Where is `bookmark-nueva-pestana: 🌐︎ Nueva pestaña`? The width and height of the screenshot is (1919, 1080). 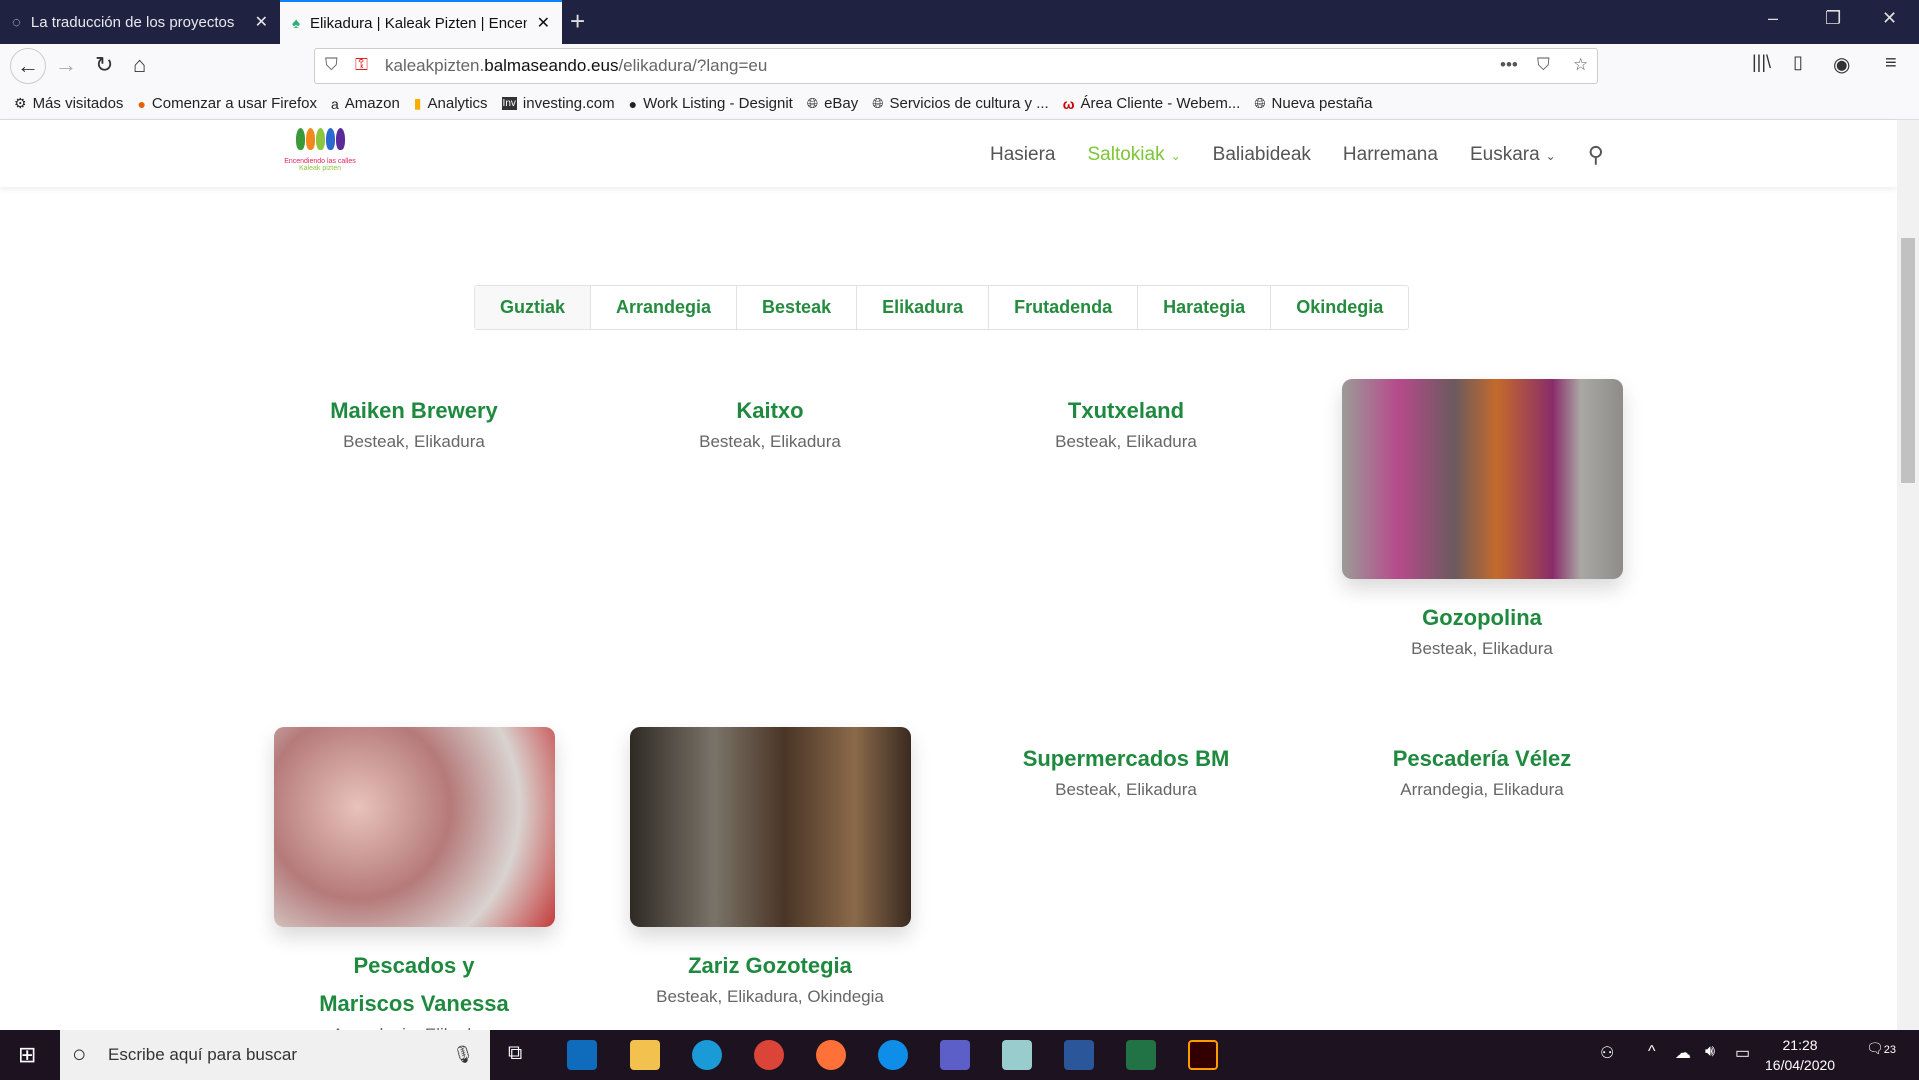
bookmark-nueva-pestana: 🌐︎ Nueva pestaña is located at coordinates (1313, 103).